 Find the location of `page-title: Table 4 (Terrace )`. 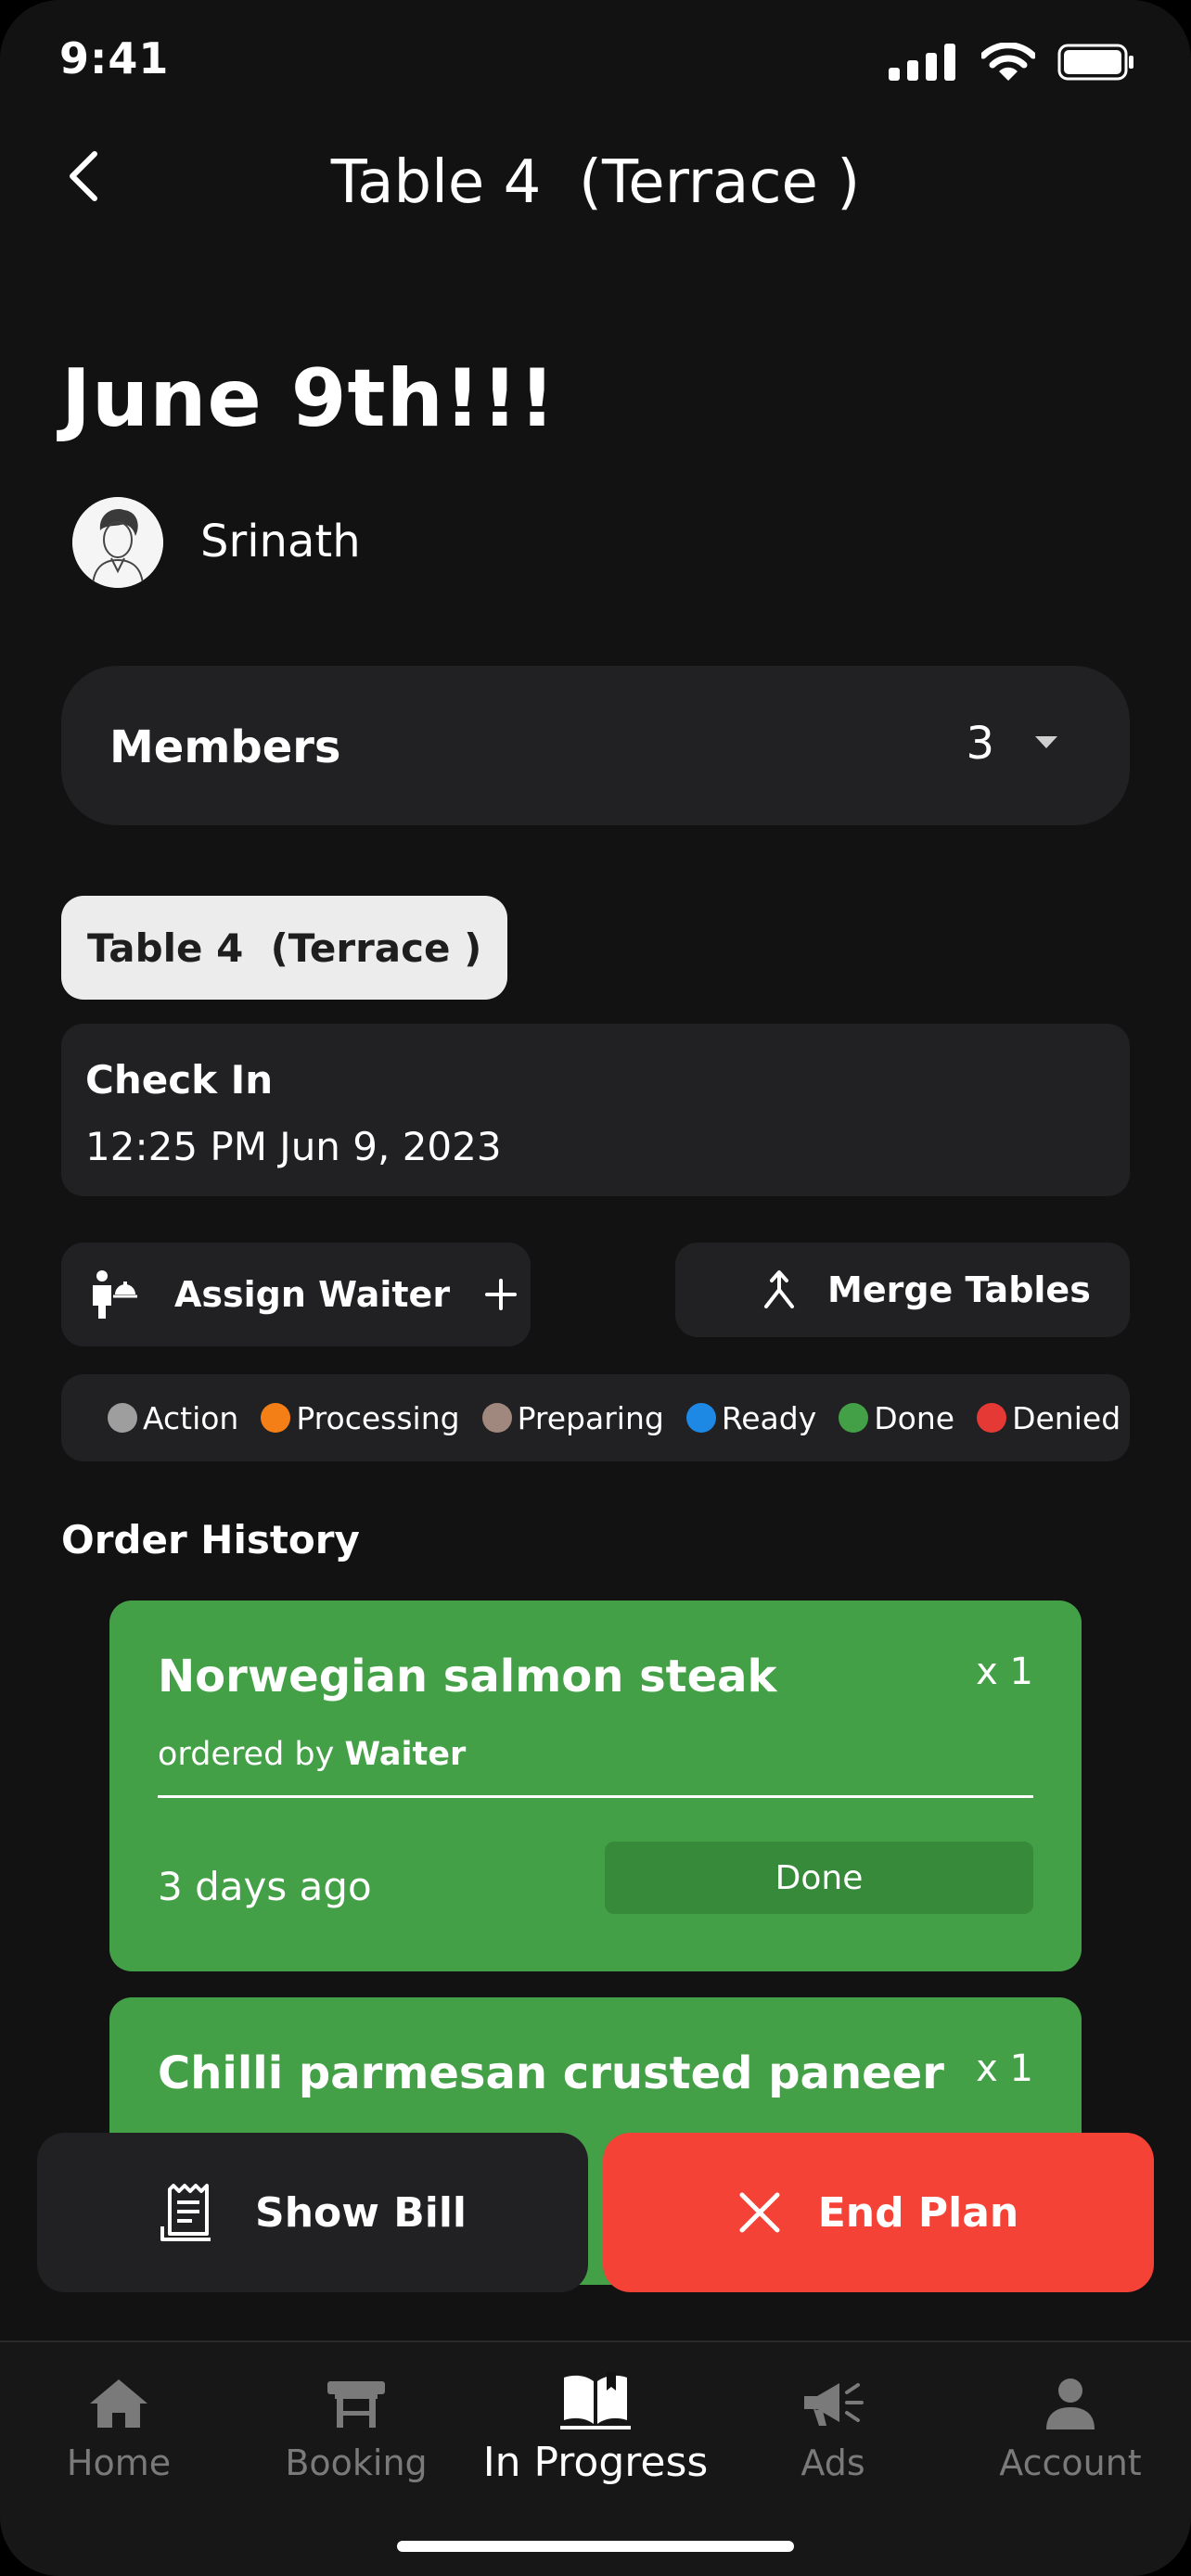

page-title: Table 4 (Terrace ) is located at coordinates (595, 182).